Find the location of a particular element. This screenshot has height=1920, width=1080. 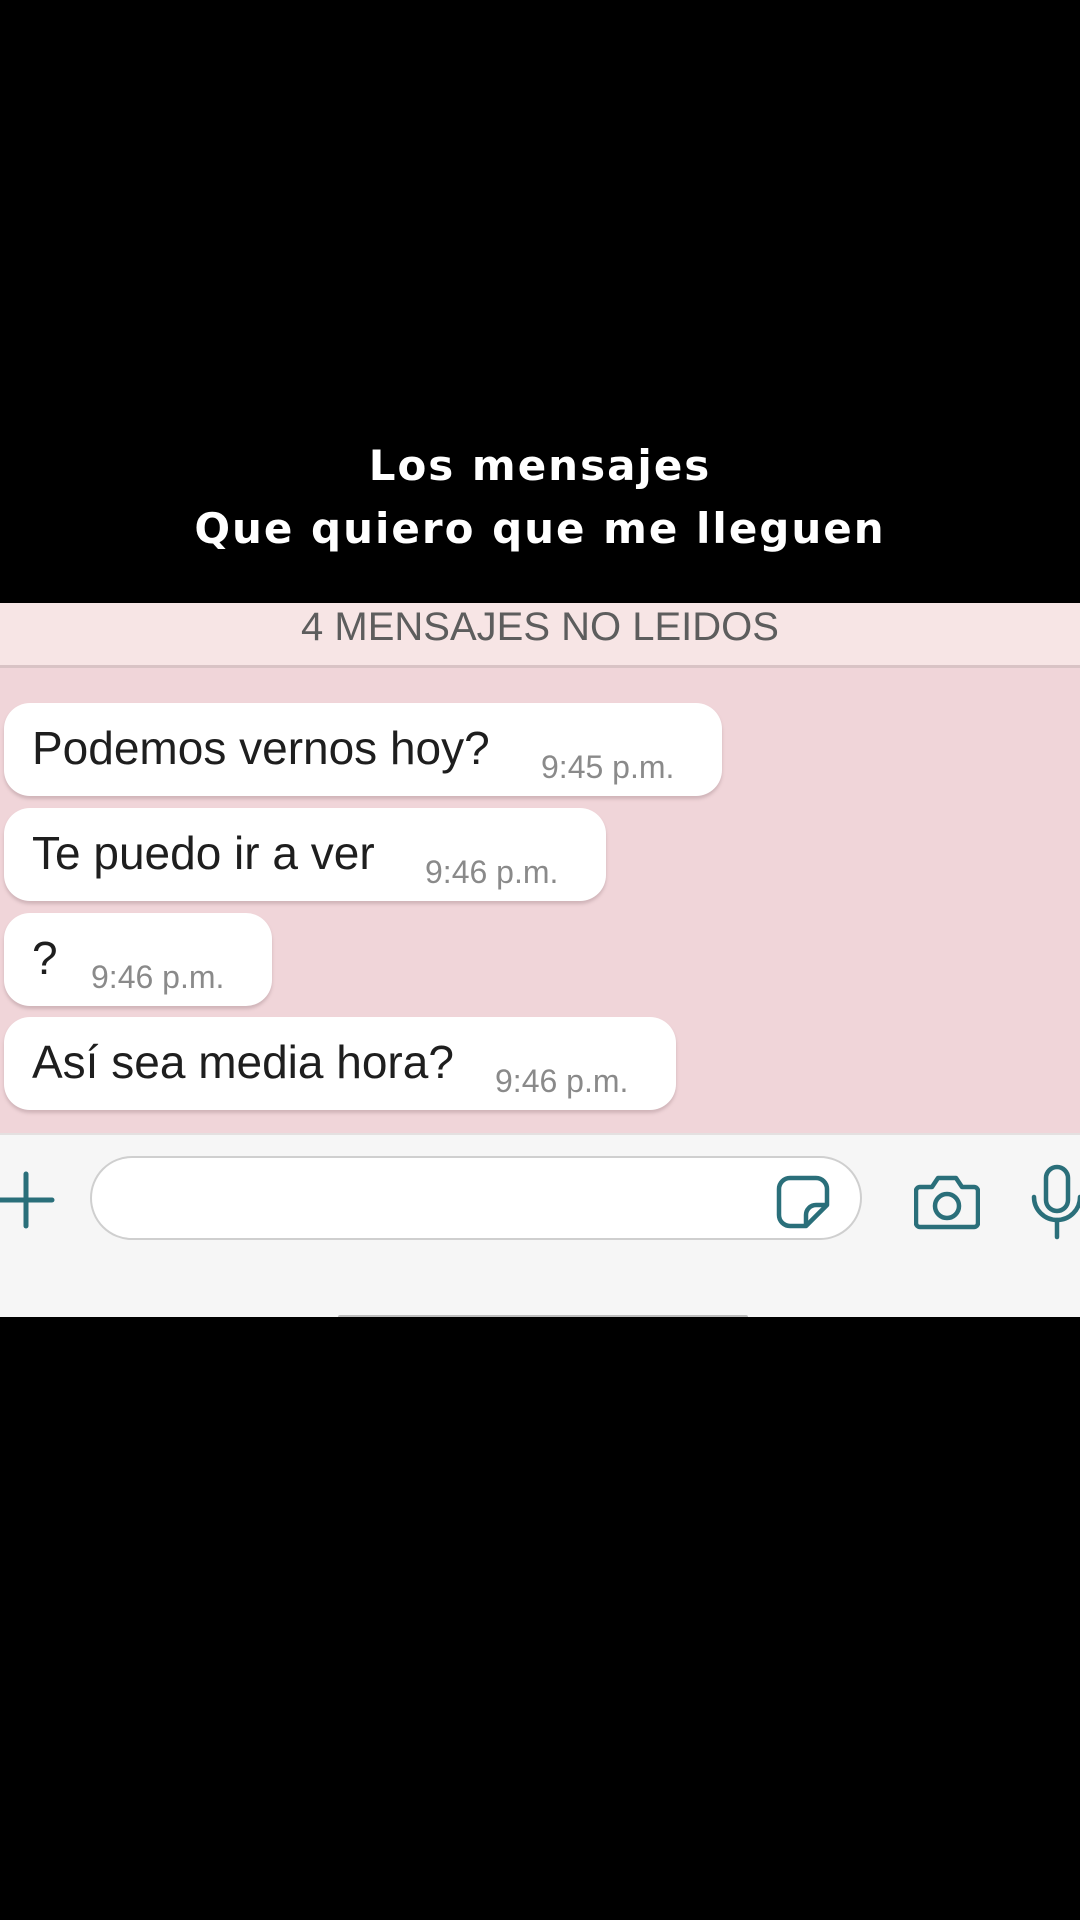

message-text: ? is located at coordinates (45, 958).